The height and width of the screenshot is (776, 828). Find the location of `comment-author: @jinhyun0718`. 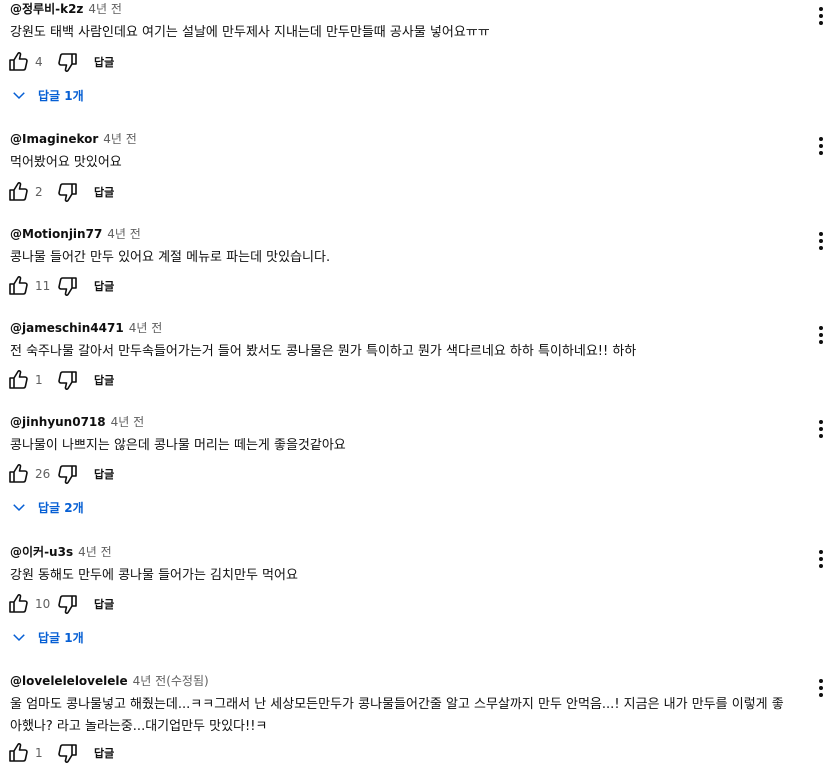

comment-author: @jinhyun0718 is located at coordinates (58, 422).